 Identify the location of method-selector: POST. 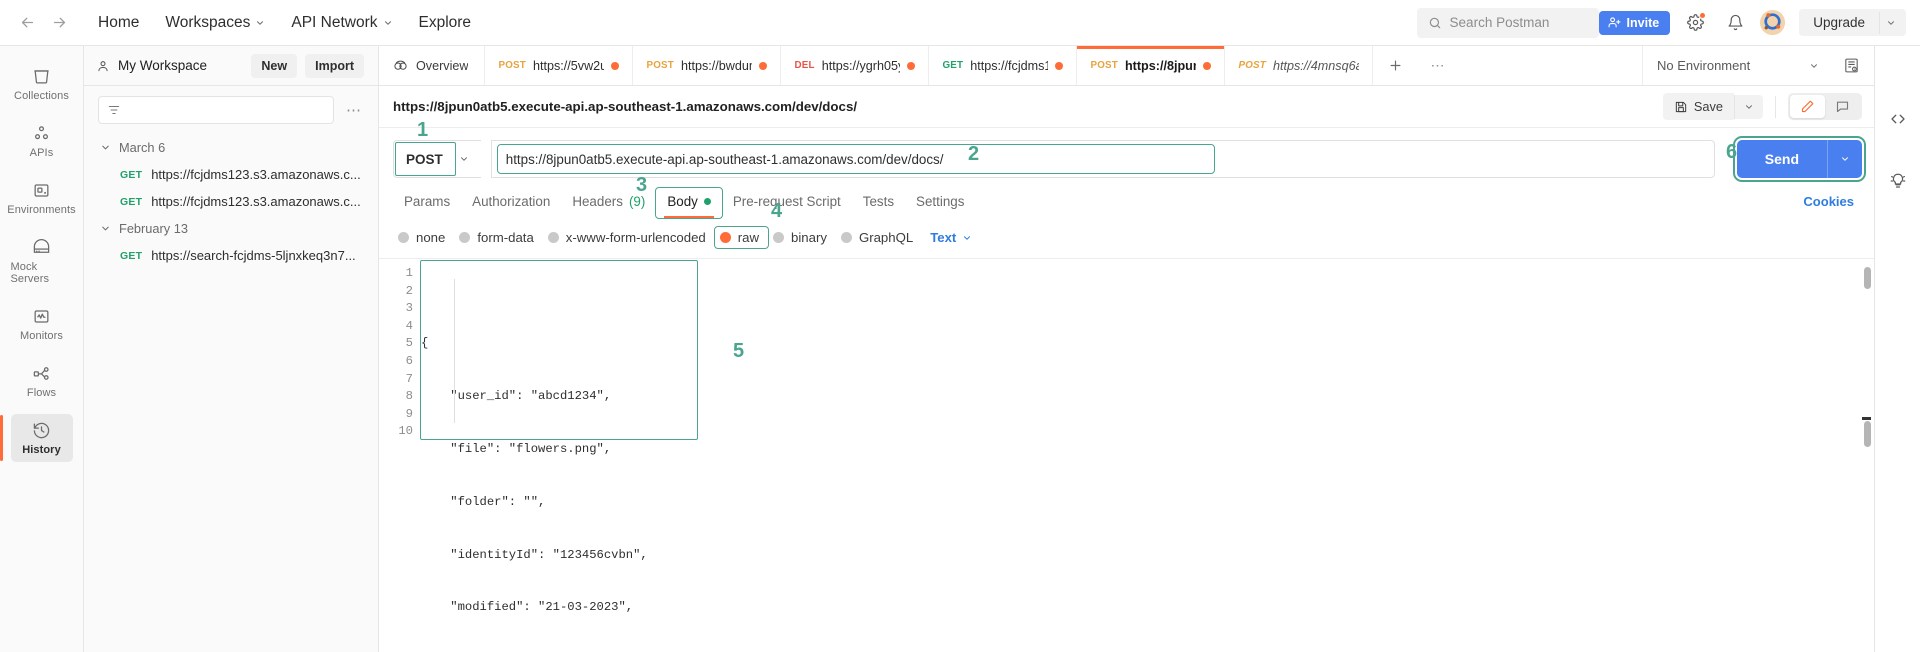
(437, 159).